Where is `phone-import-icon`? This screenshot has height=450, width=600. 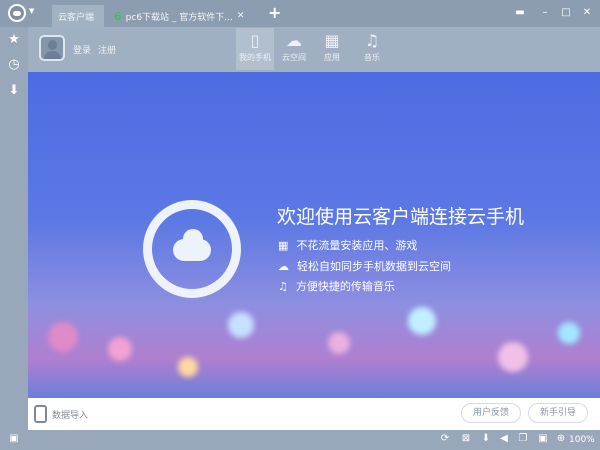 phone-import-icon is located at coordinates (40, 414).